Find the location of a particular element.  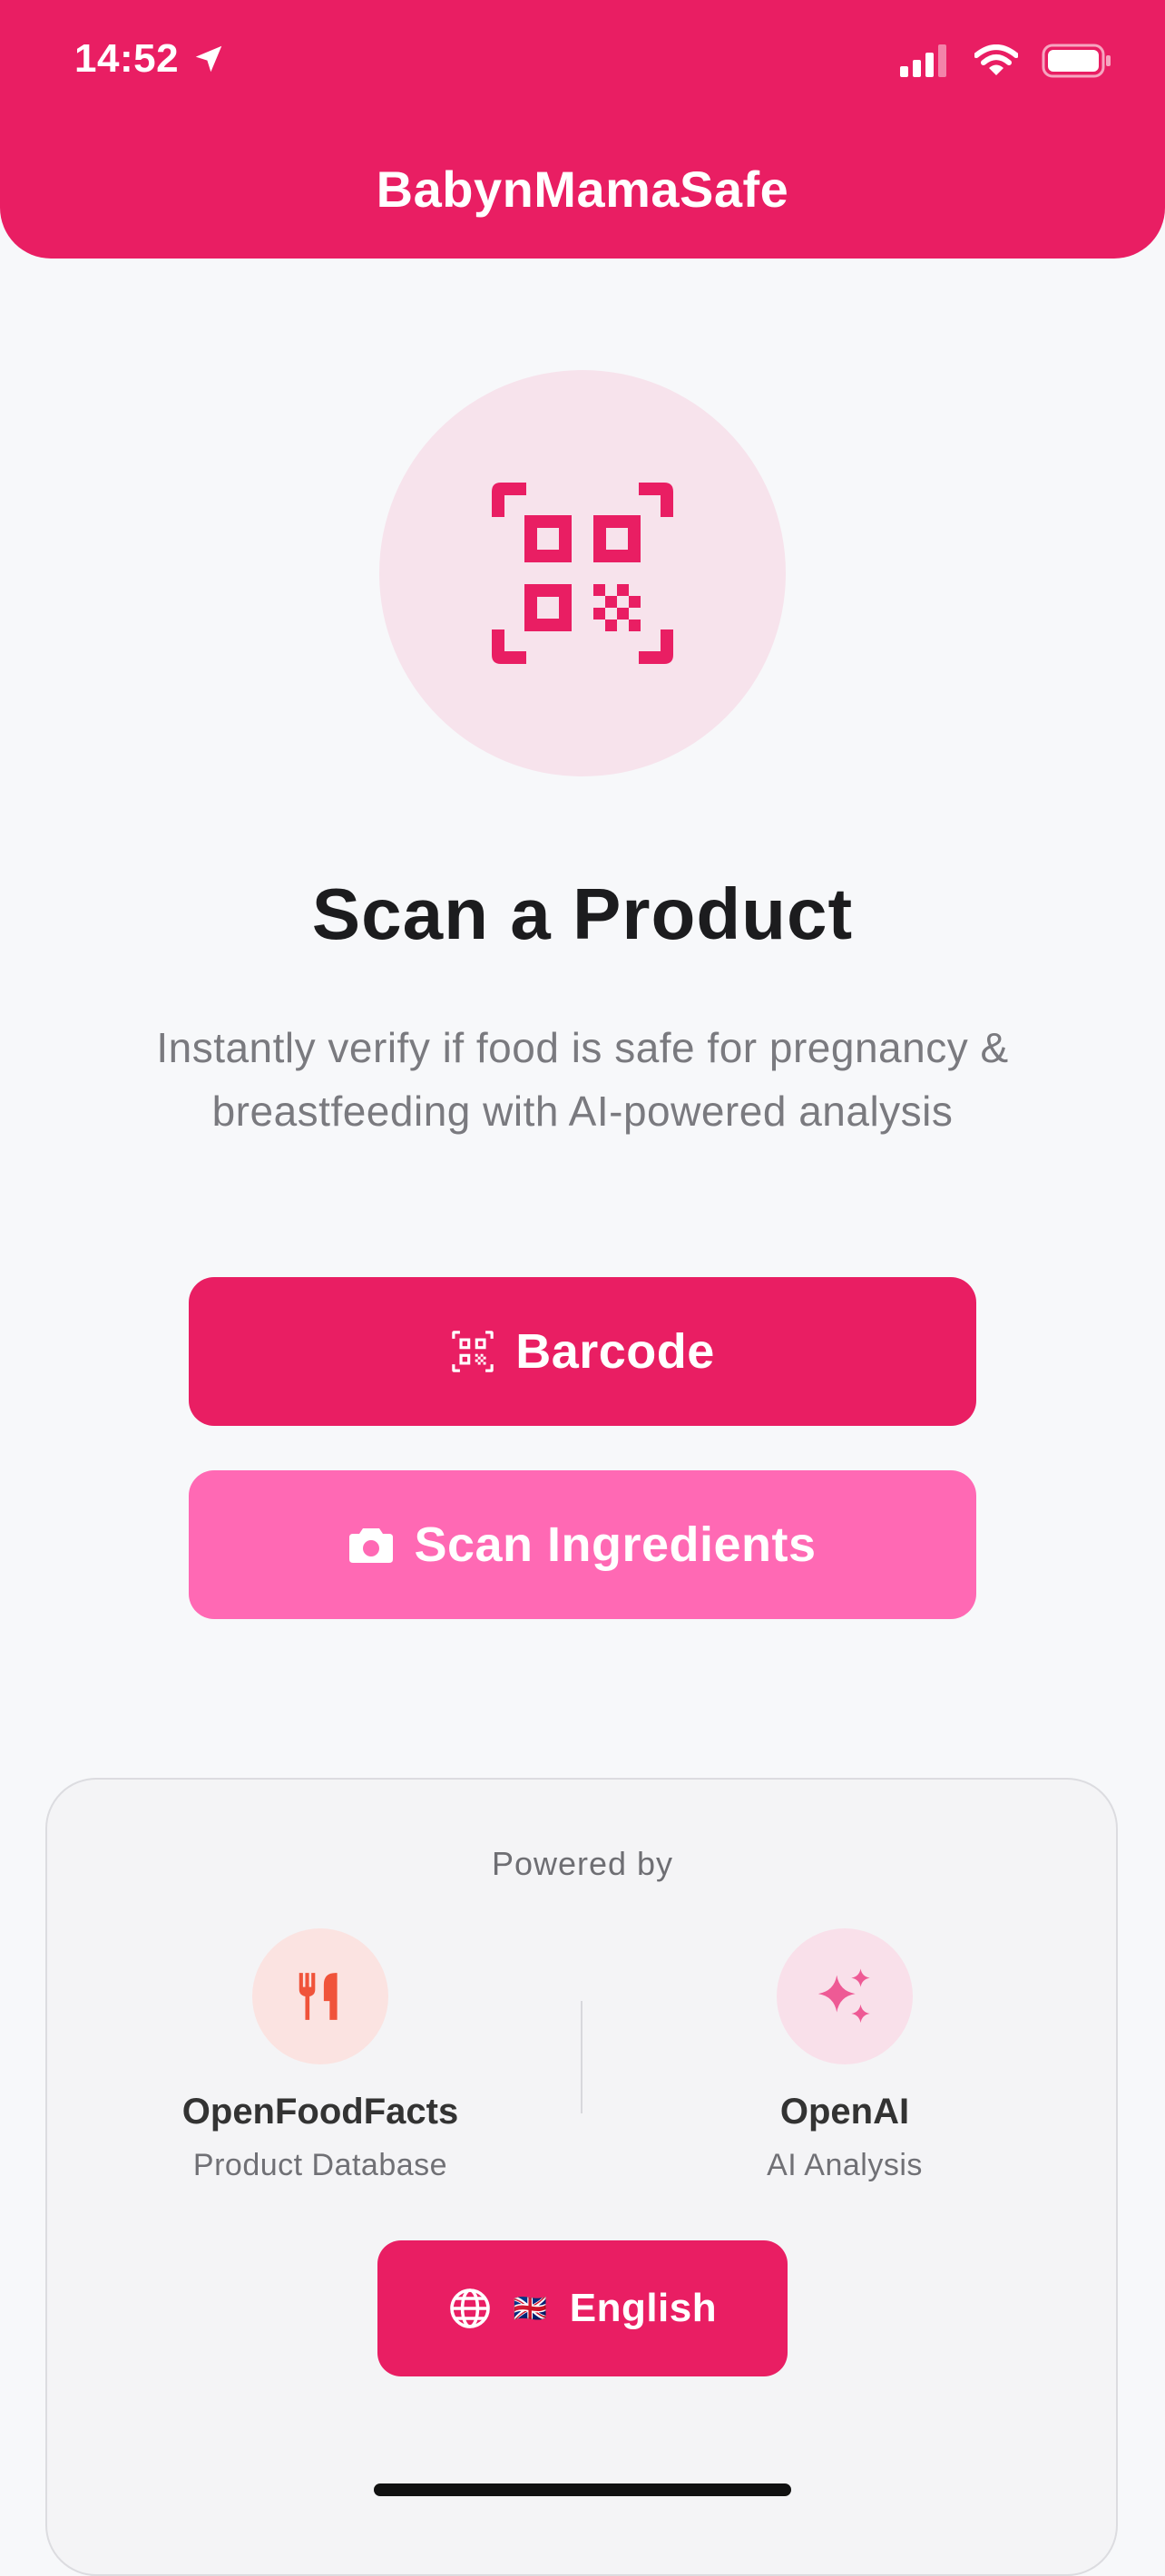

language-selector-button: 🇬🇧 English is located at coordinates (582, 2308).